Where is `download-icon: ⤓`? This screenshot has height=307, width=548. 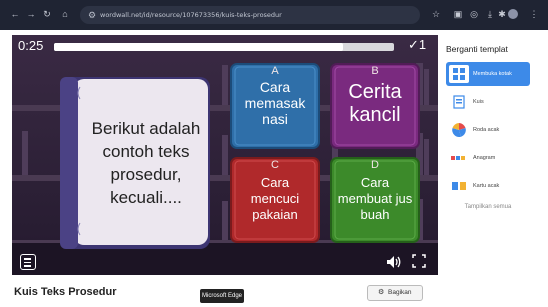
download-icon: ⤓ is located at coordinates (490, 14).